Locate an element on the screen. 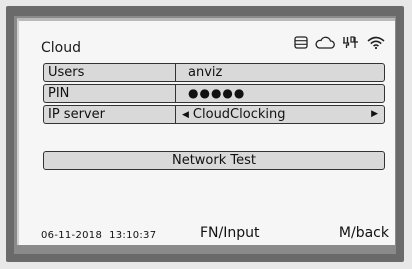 The width and height of the screenshot is (412, 269). users-label: Users is located at coordinates (109, 72).